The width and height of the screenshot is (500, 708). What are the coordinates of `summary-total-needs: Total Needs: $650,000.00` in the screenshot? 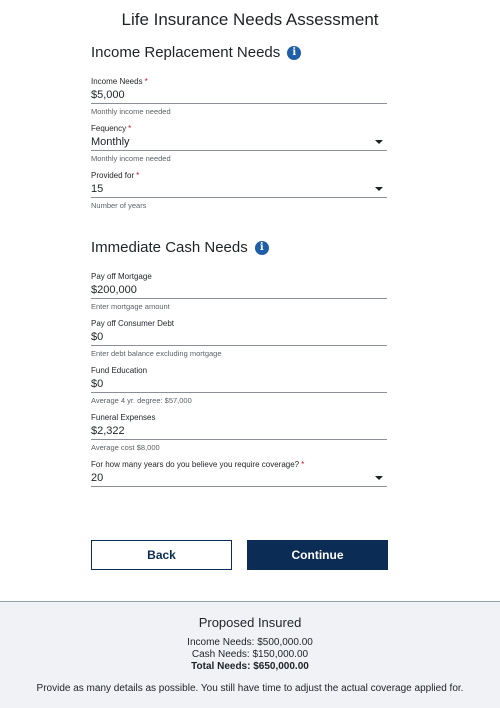 It's located at (250, 666).